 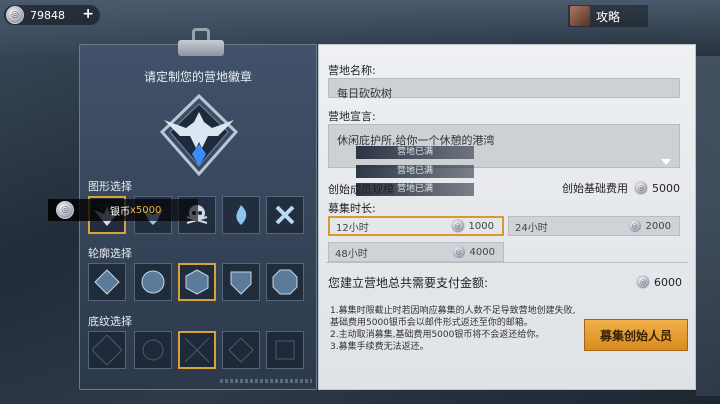 I want to click on divider, so click(x=507, y=262).